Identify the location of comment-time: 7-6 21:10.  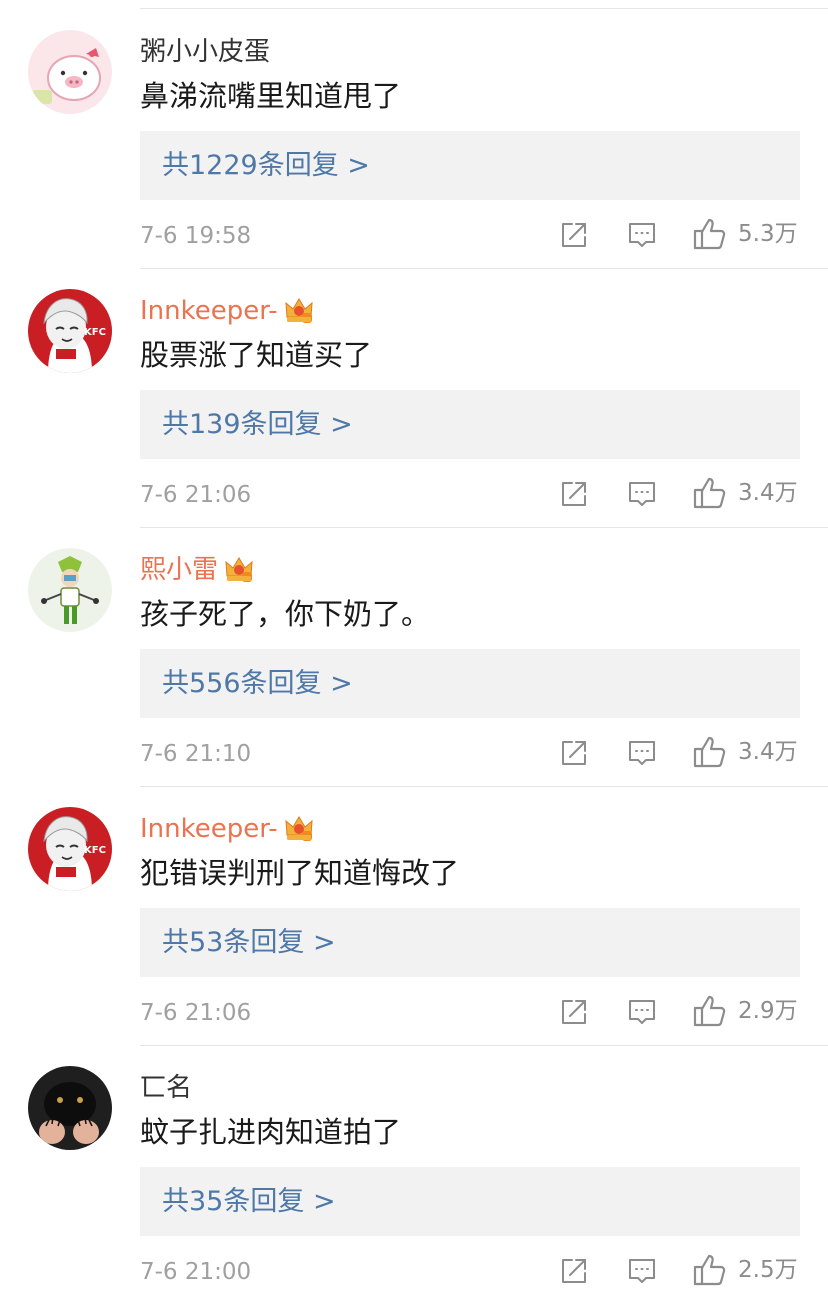
(196, 754).